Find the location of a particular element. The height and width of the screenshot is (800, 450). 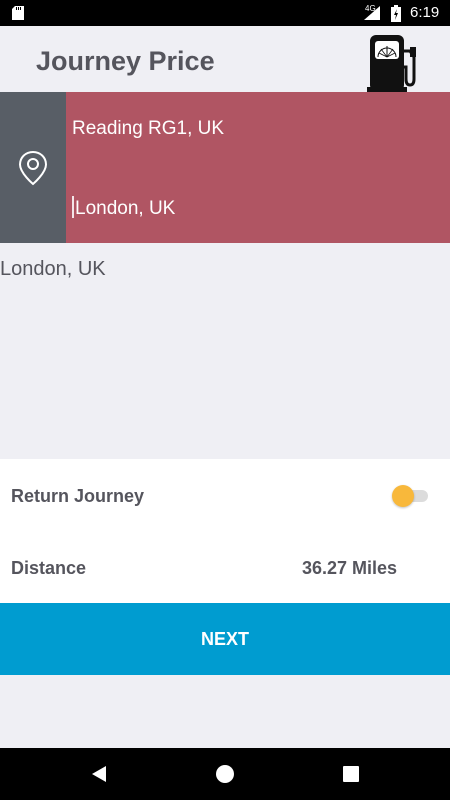

recents-icon is located at coordinates (351, 774).